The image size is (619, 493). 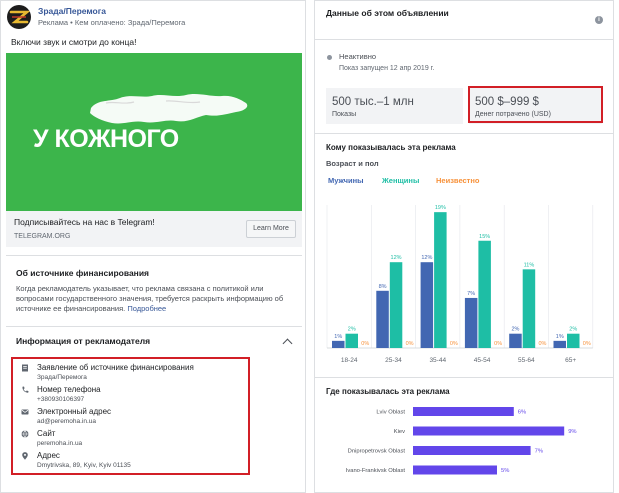 What do you see at coordinates (539, 452) in the screenshot?
I see `region-value-label: 7%` at bounding box center [539, 452].